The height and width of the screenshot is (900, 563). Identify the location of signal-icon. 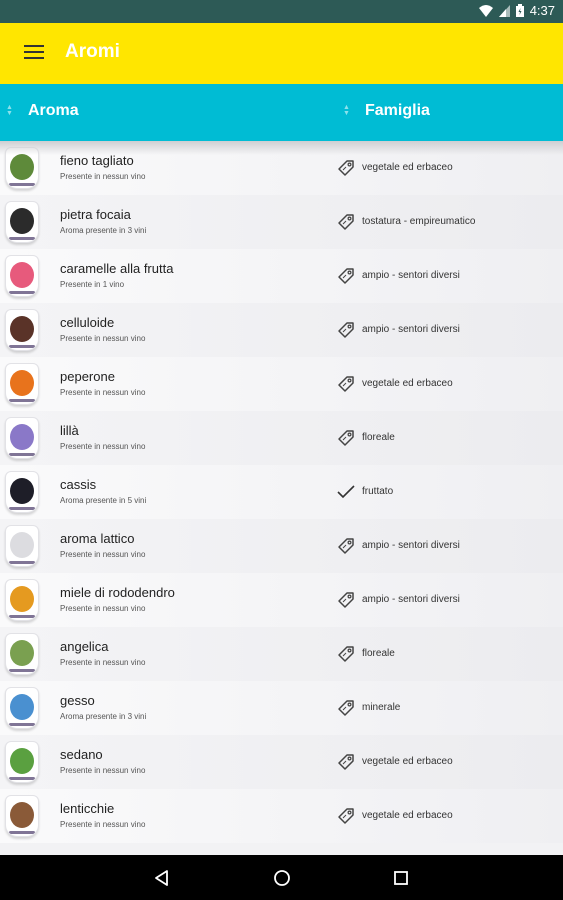
(504, 10).